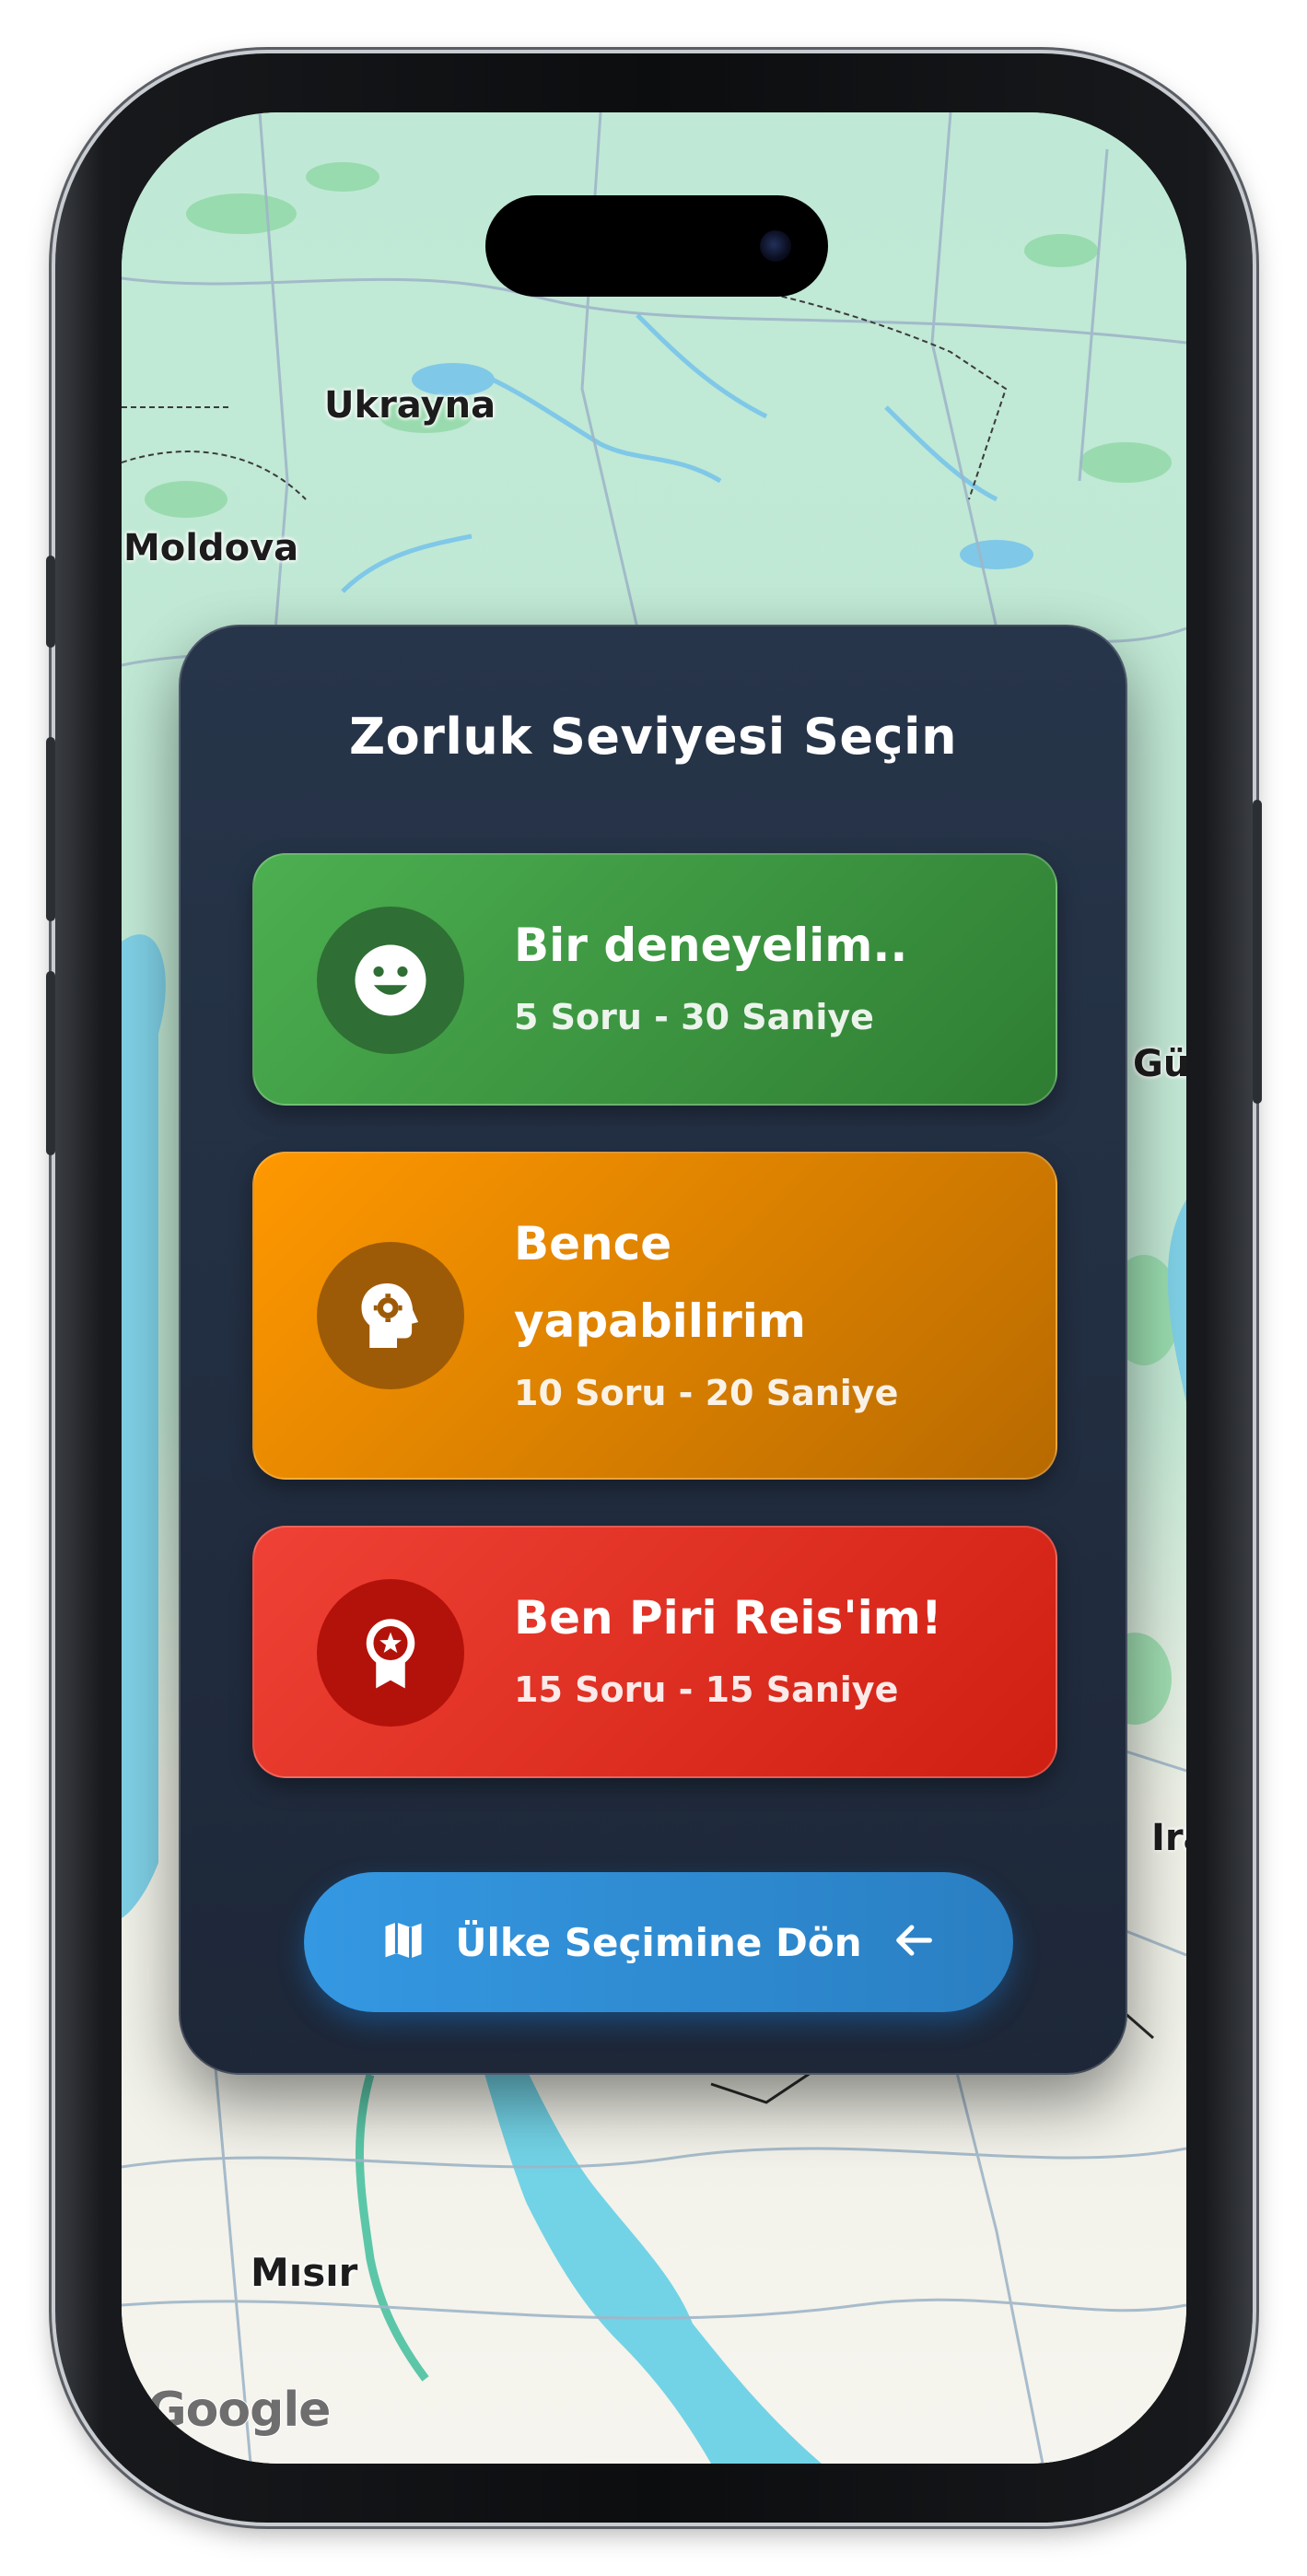  I want to click on level-medium-subtitle: 10 Soru - 20 Saniye, so click(706, 1393).